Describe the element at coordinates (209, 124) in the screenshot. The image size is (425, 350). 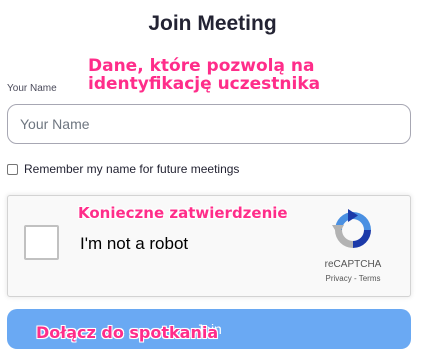
I see `name-input` at that location.